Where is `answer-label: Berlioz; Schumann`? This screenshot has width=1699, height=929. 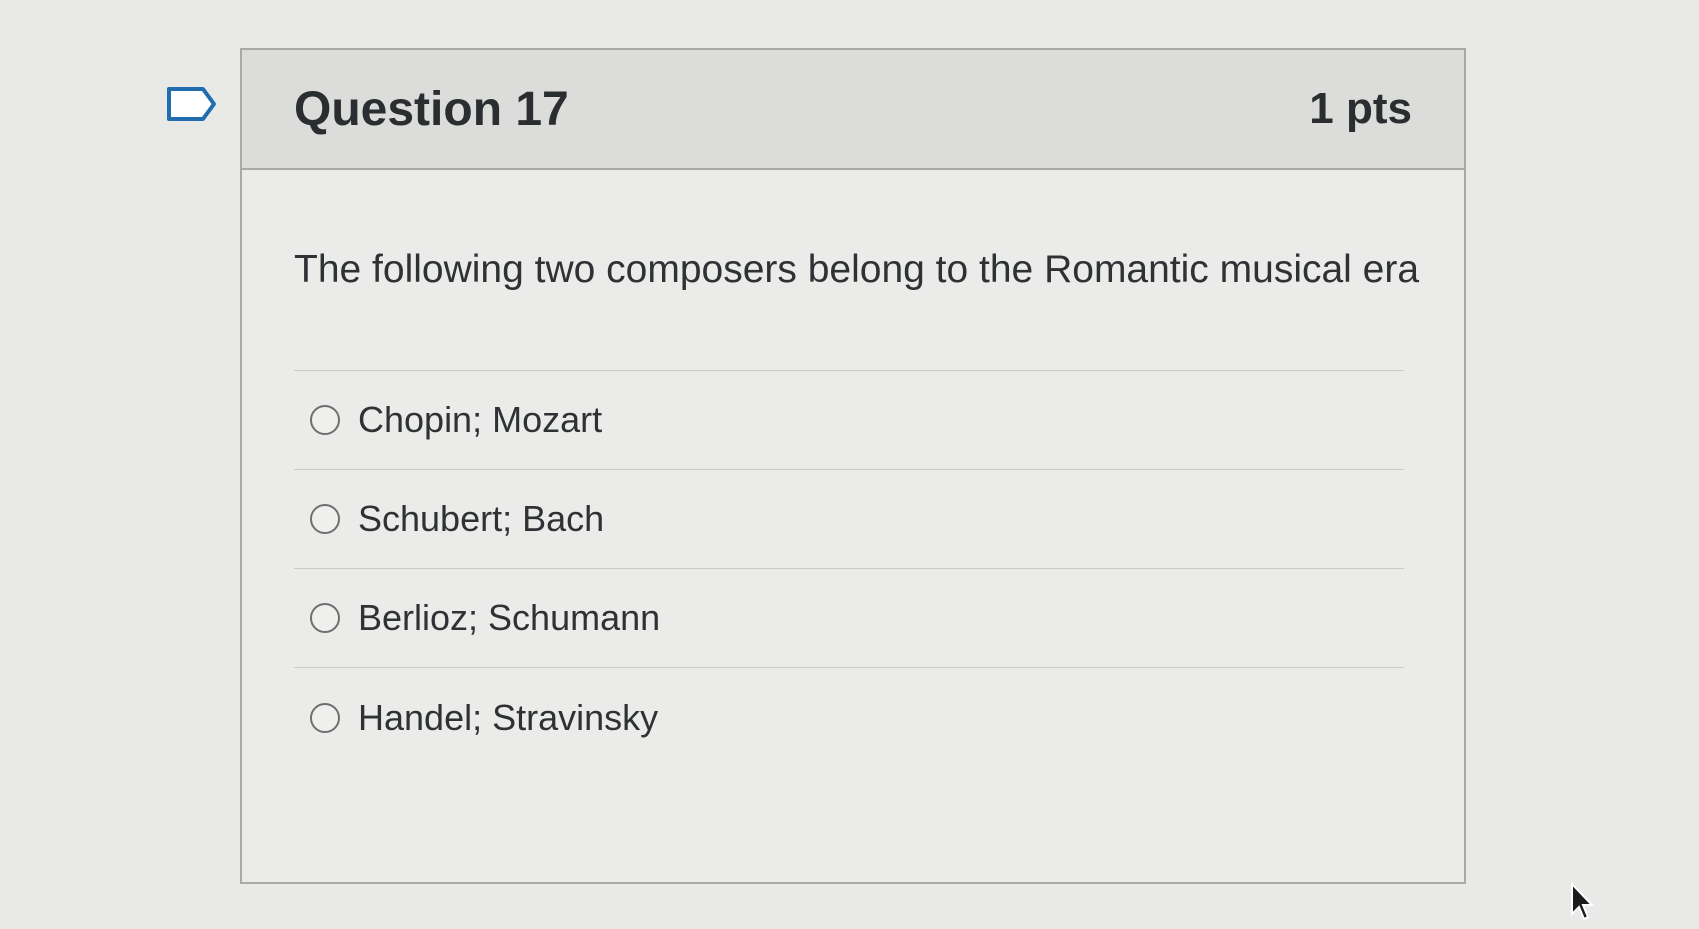
answer-label: Berlioz; Schumann is located at coordinates (509, 617).